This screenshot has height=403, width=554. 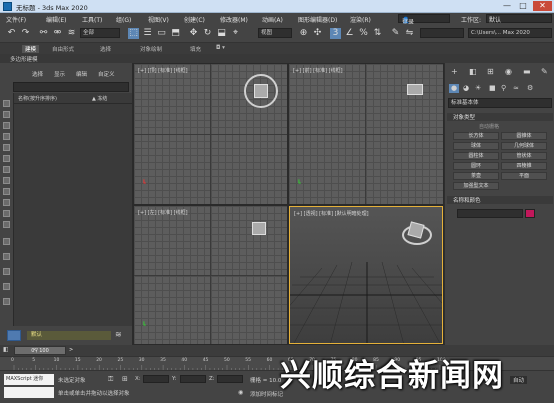 What do you see at coordinates (6, 224) in the screenshot?
I see `display-hidden-icon` at bounding box center [6, 224].